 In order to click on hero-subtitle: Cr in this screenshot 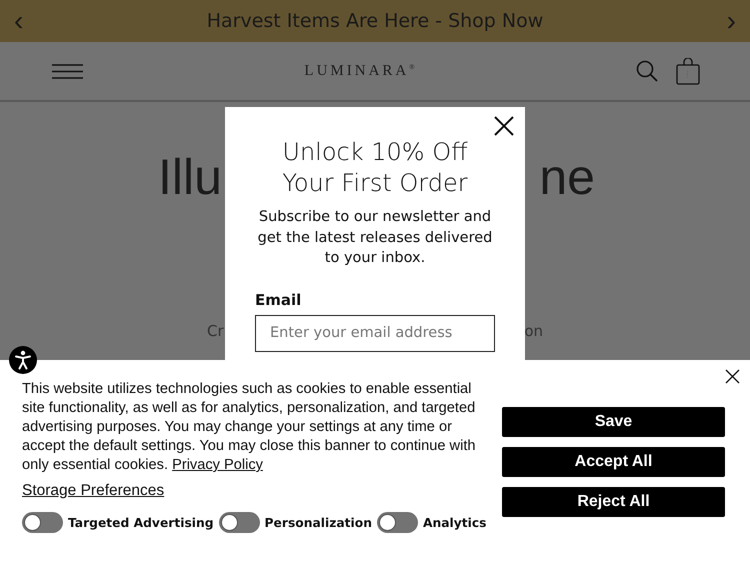, I will do `click(215, 331)`.